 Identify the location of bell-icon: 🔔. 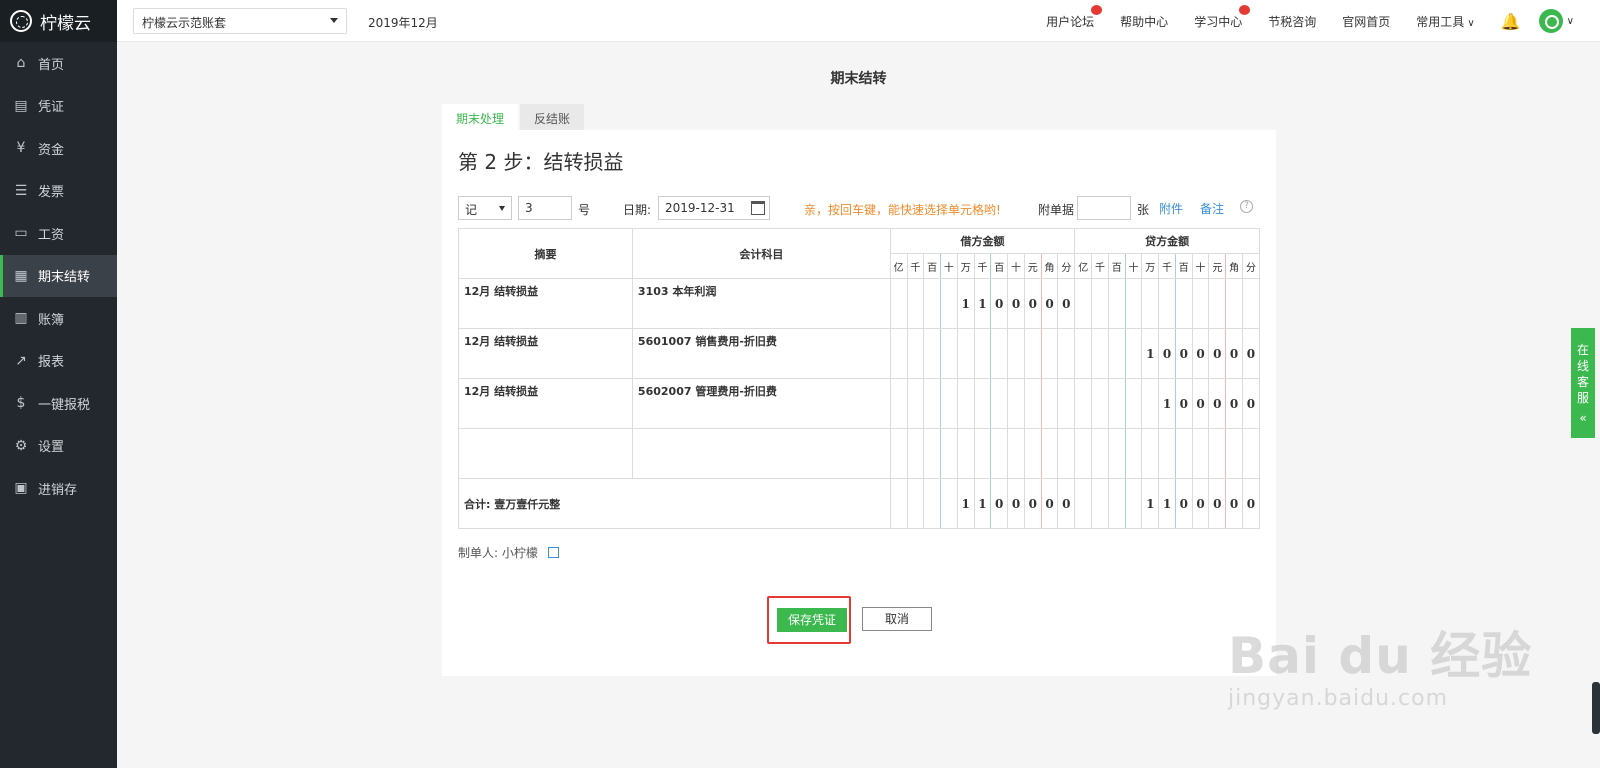
(1511, 21).